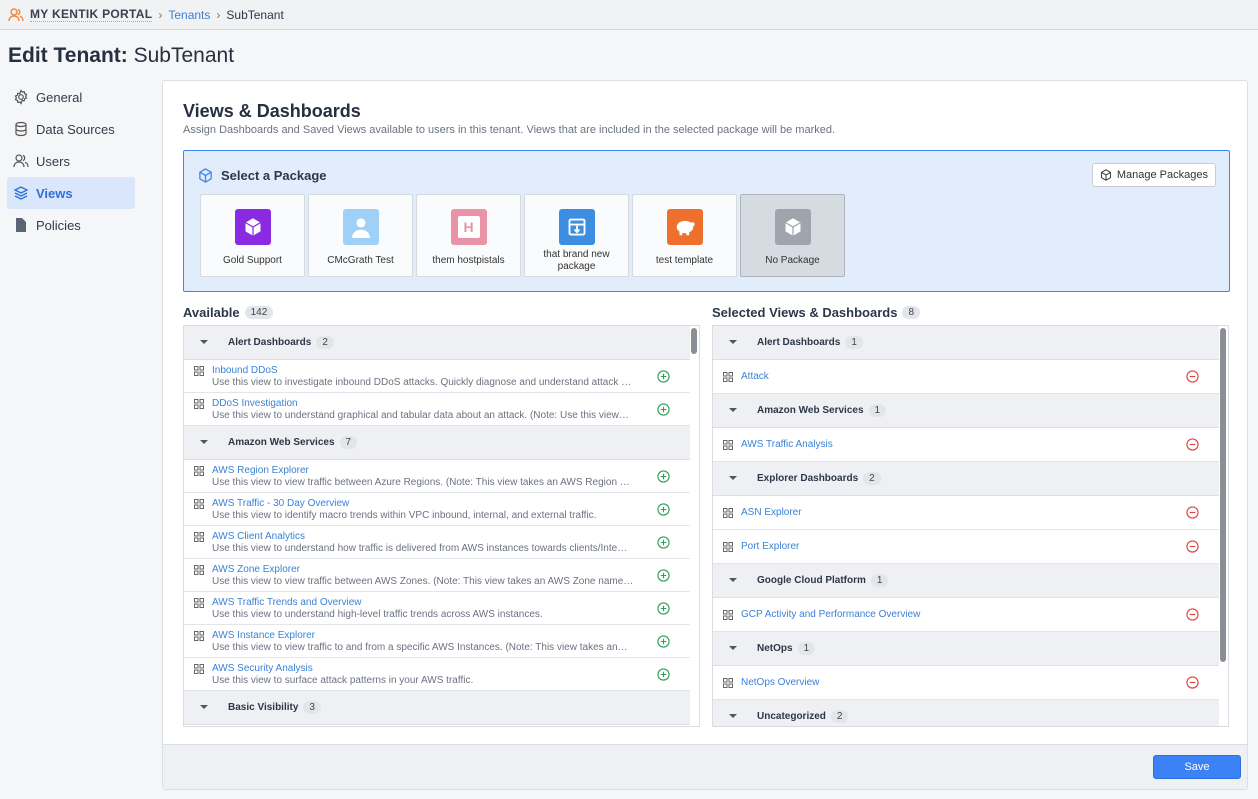  I want to click on group-header: Uncategorized 2, so click(966, 713).